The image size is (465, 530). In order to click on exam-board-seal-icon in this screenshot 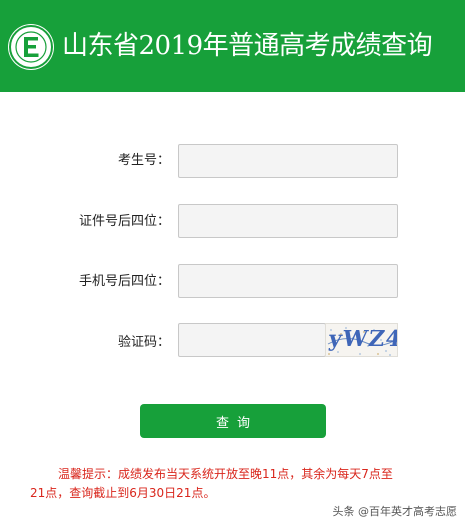, I will do `click(31, 47)`.